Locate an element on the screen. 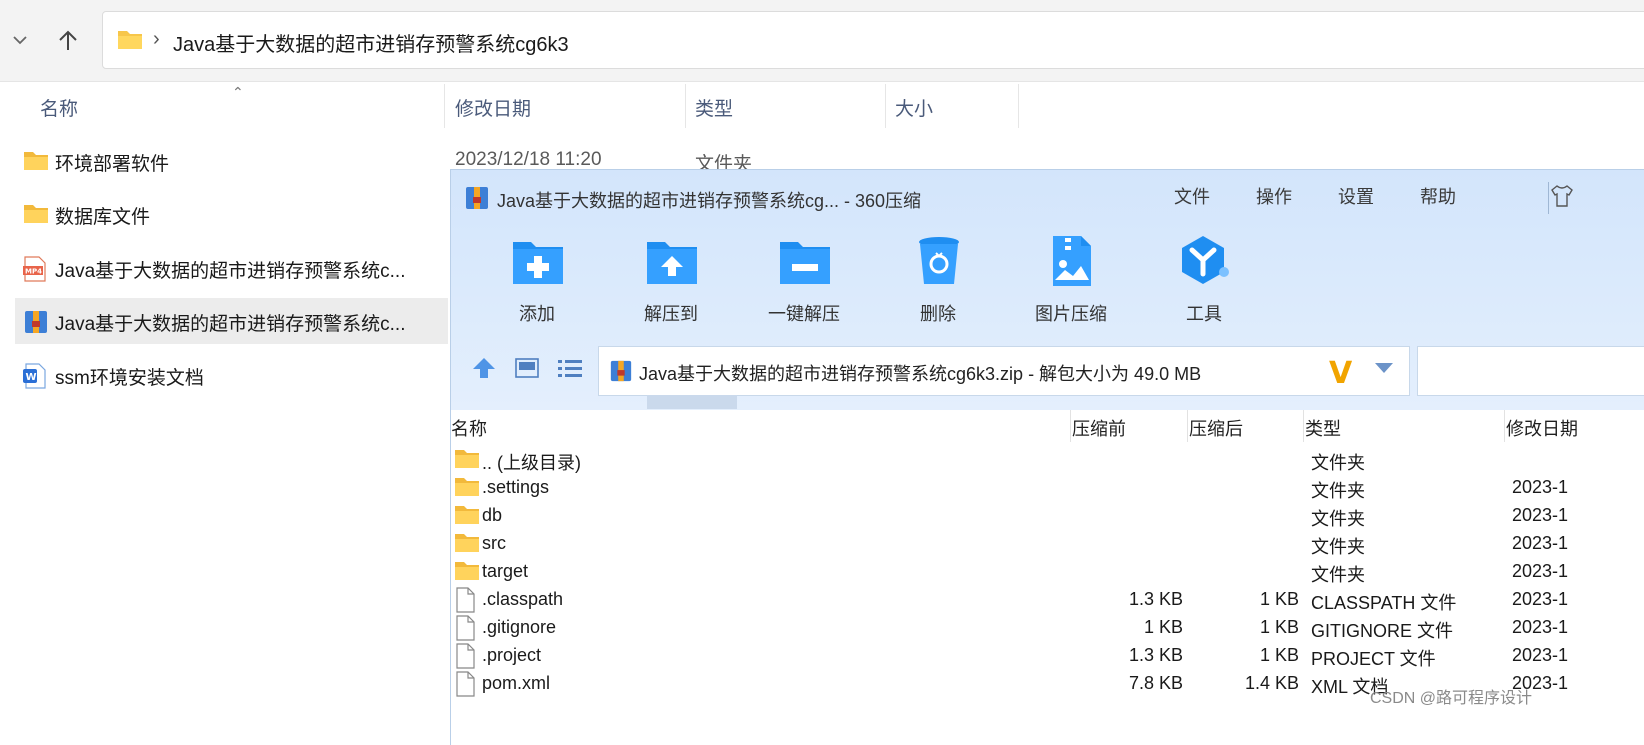  delete-icon is located at coordinates (939, 261).